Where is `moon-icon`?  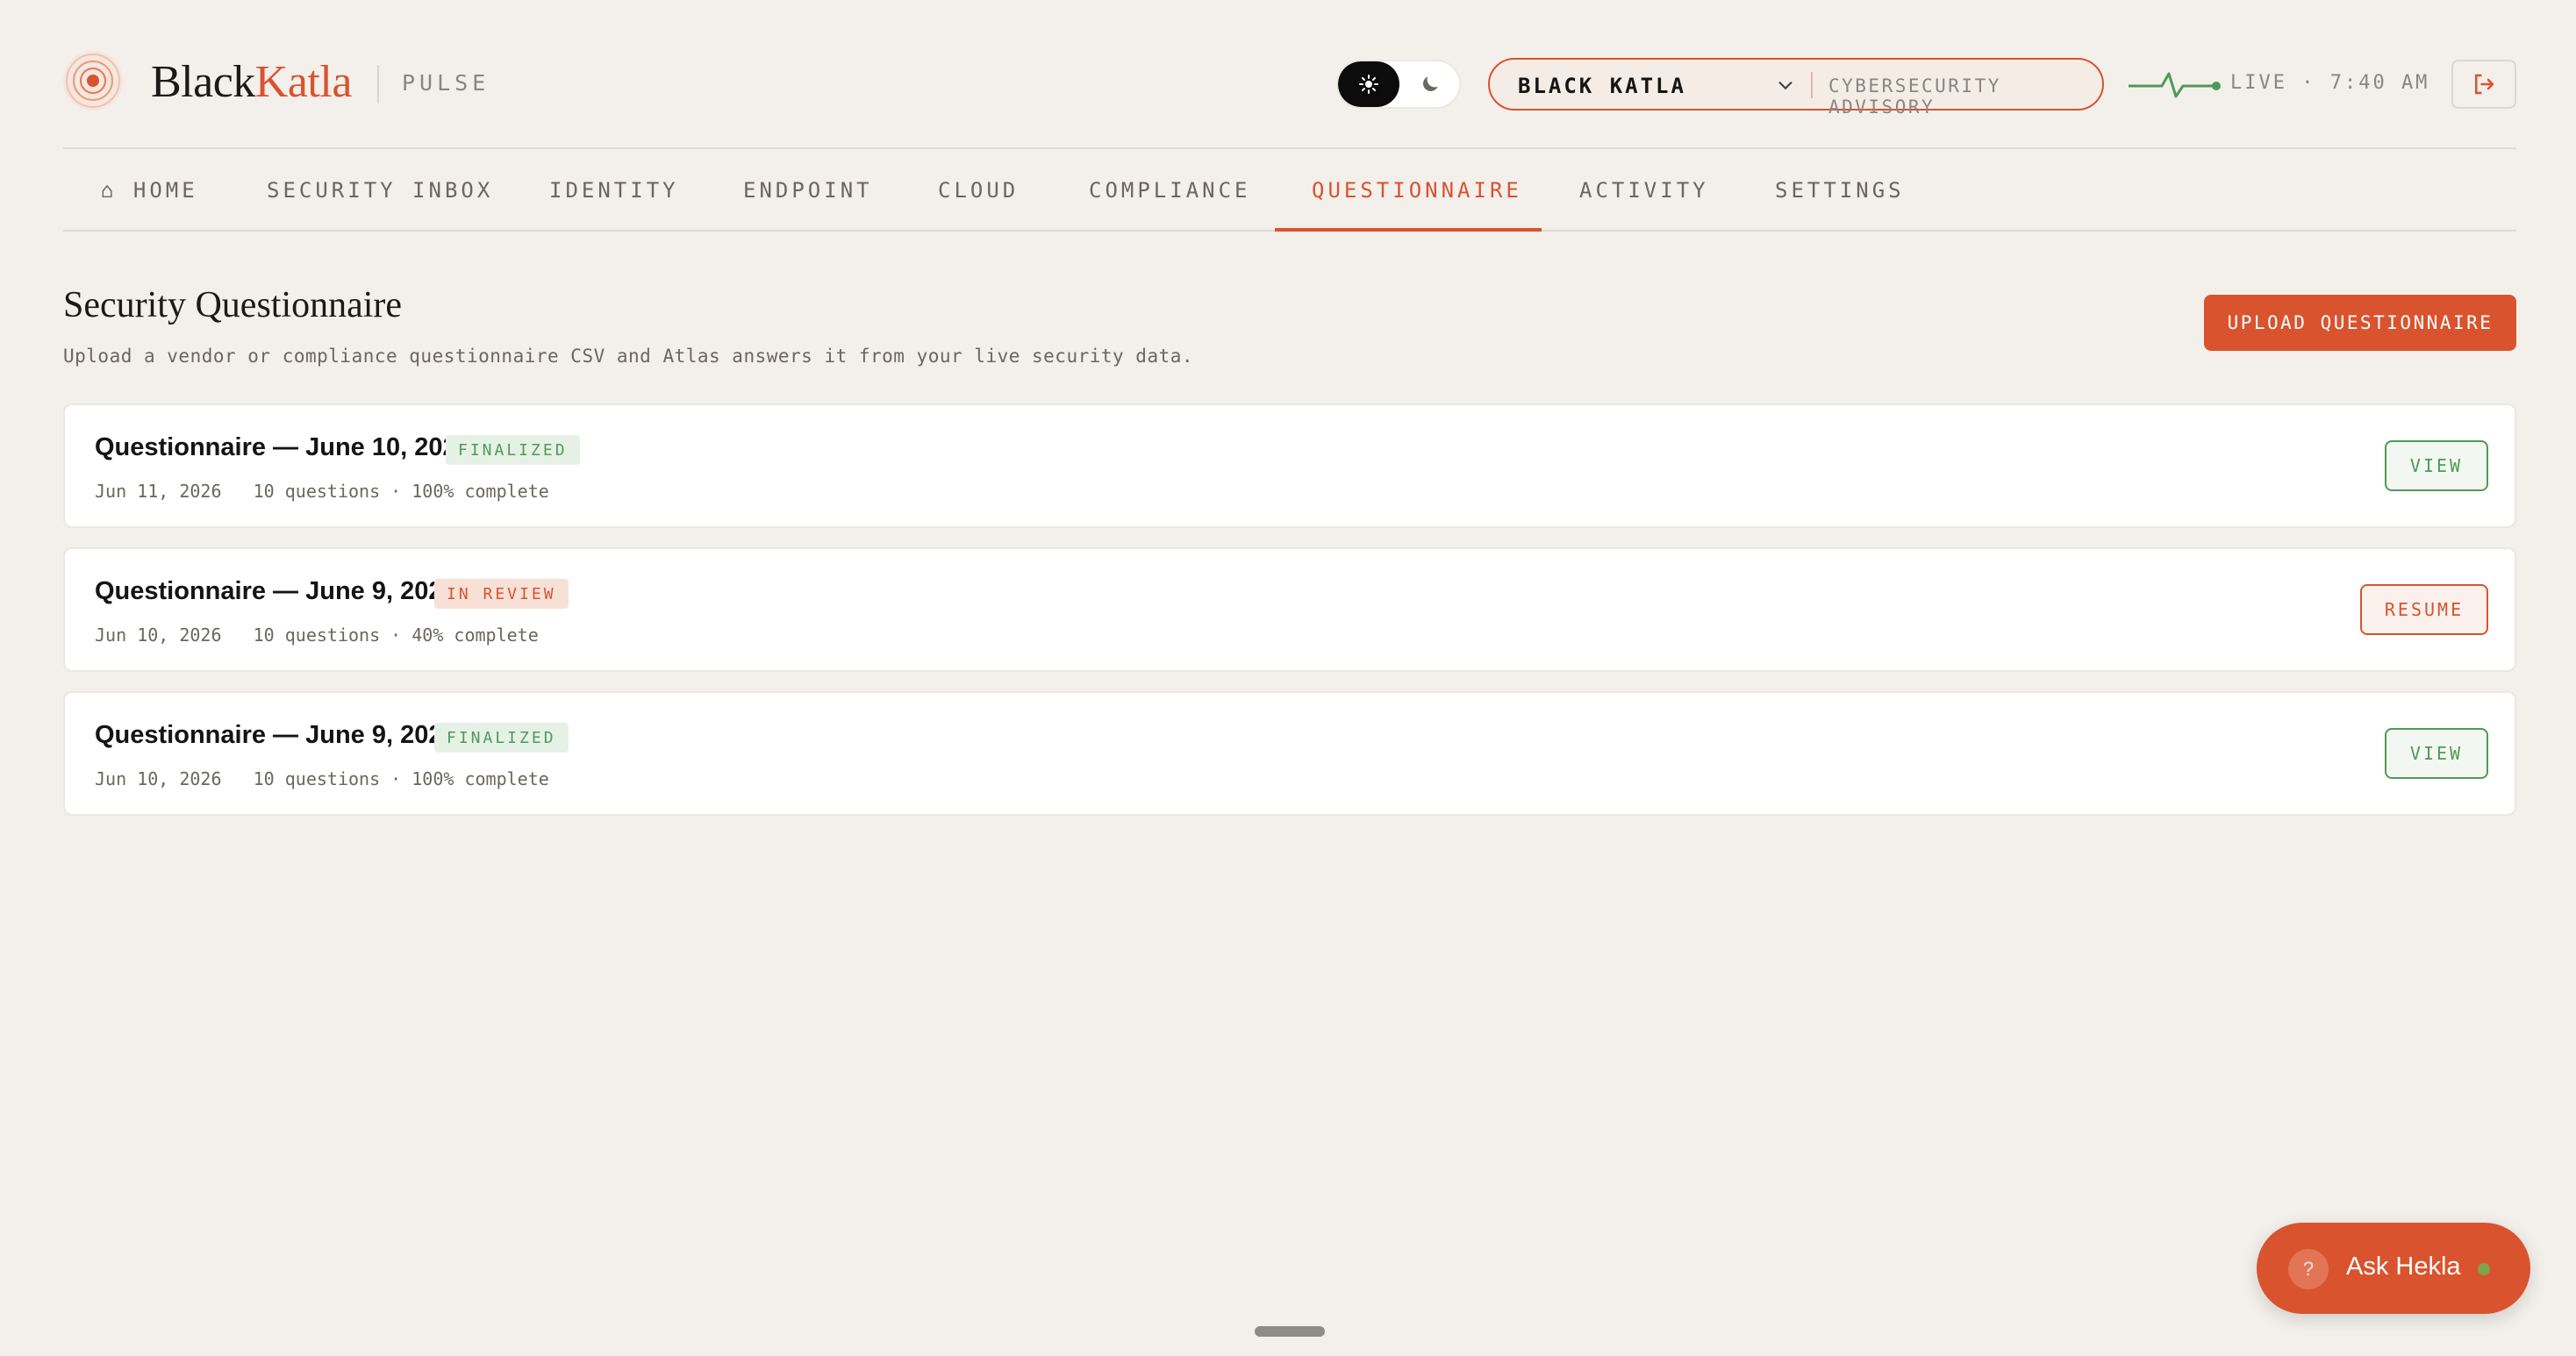
moon-icon is located at coordinates (1430, 83).